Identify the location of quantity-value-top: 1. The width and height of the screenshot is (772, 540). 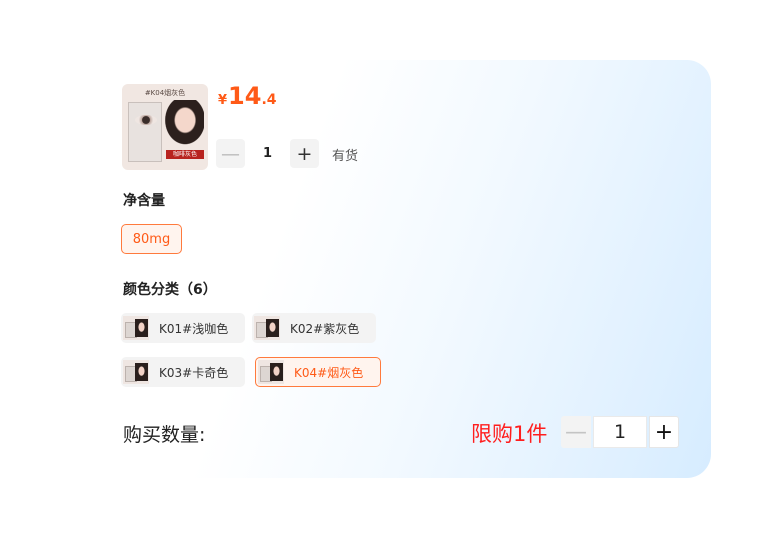
(267, 153).